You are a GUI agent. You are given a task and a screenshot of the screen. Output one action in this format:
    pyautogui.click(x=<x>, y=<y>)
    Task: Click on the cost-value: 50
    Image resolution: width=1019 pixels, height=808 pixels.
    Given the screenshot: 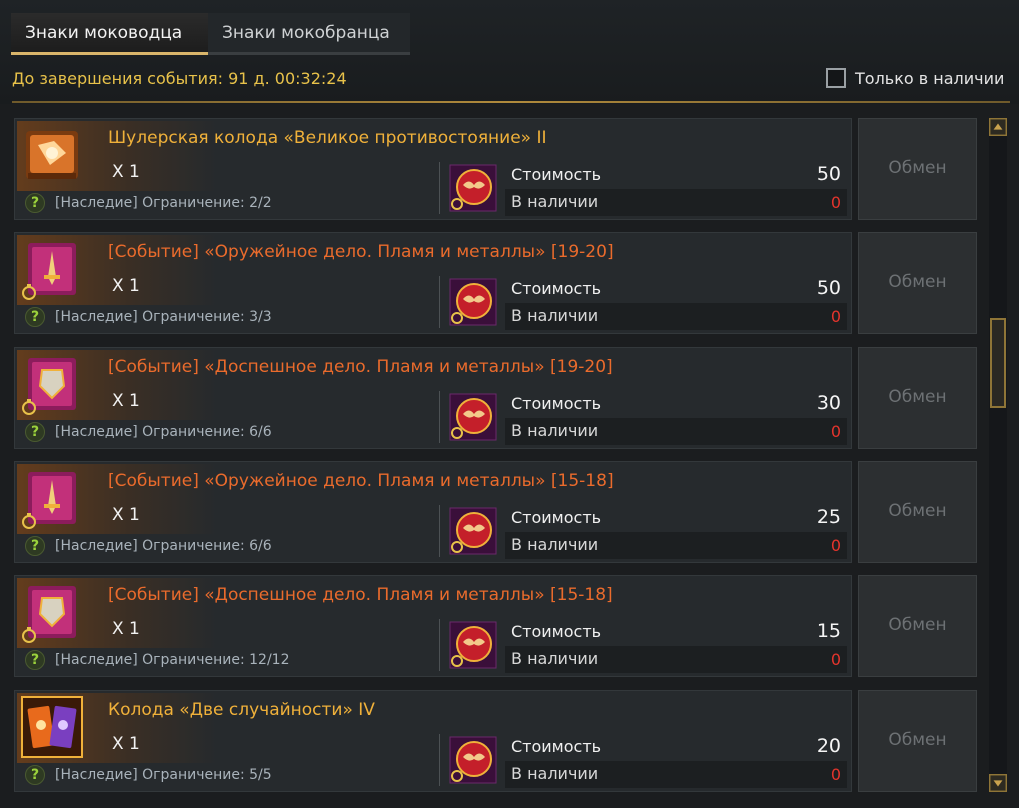 What is the action you would take?
    pyautogui.click(x=828, y=288)
    